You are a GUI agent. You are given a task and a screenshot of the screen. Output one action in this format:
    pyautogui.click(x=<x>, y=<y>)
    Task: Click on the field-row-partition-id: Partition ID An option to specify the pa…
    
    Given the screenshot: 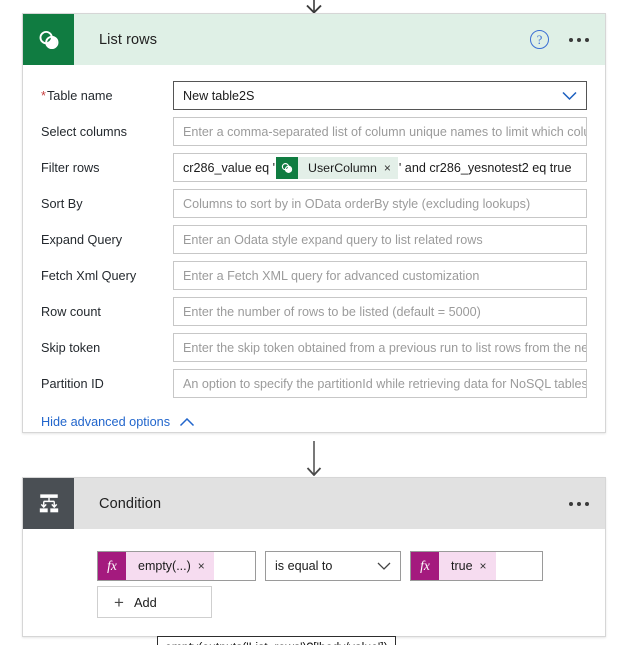 What is the action you would take?
    pyautogui.click(x=314, y=383)
    